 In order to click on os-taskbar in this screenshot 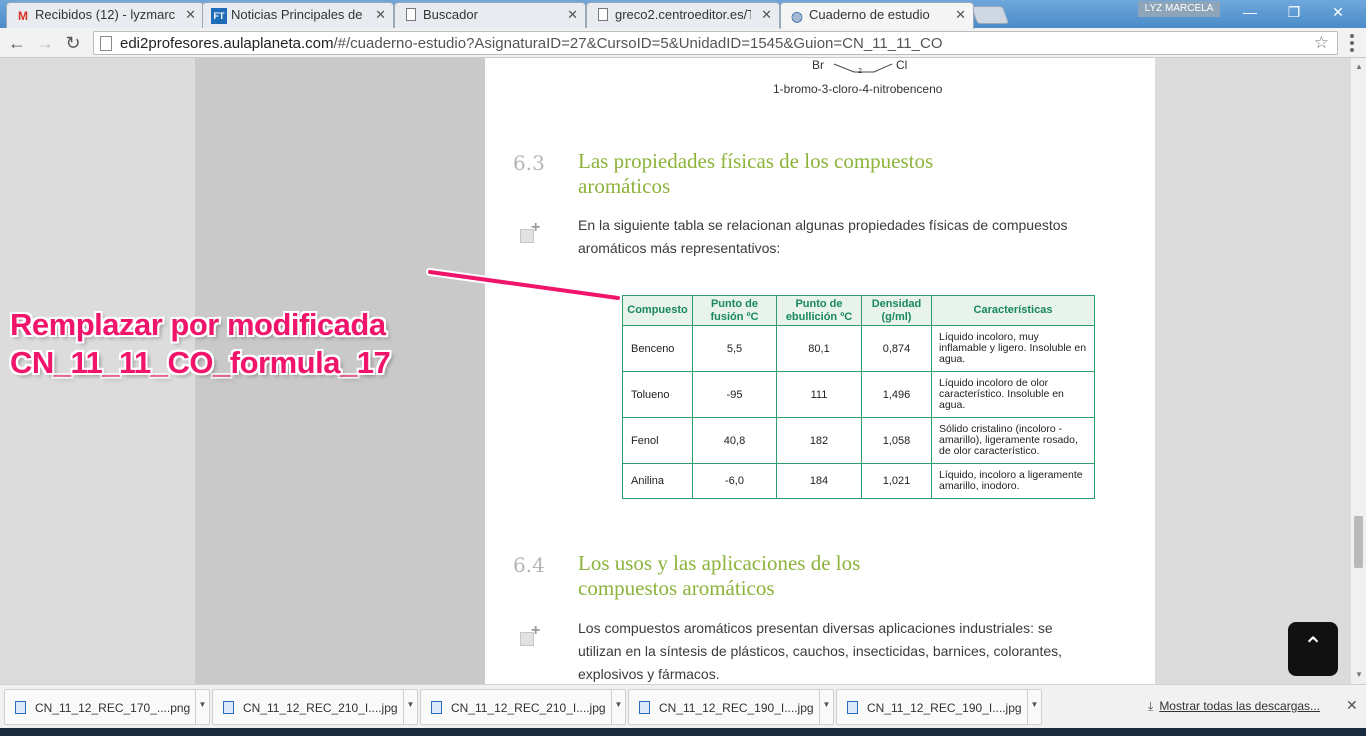, I will do `click(683, 732)`.